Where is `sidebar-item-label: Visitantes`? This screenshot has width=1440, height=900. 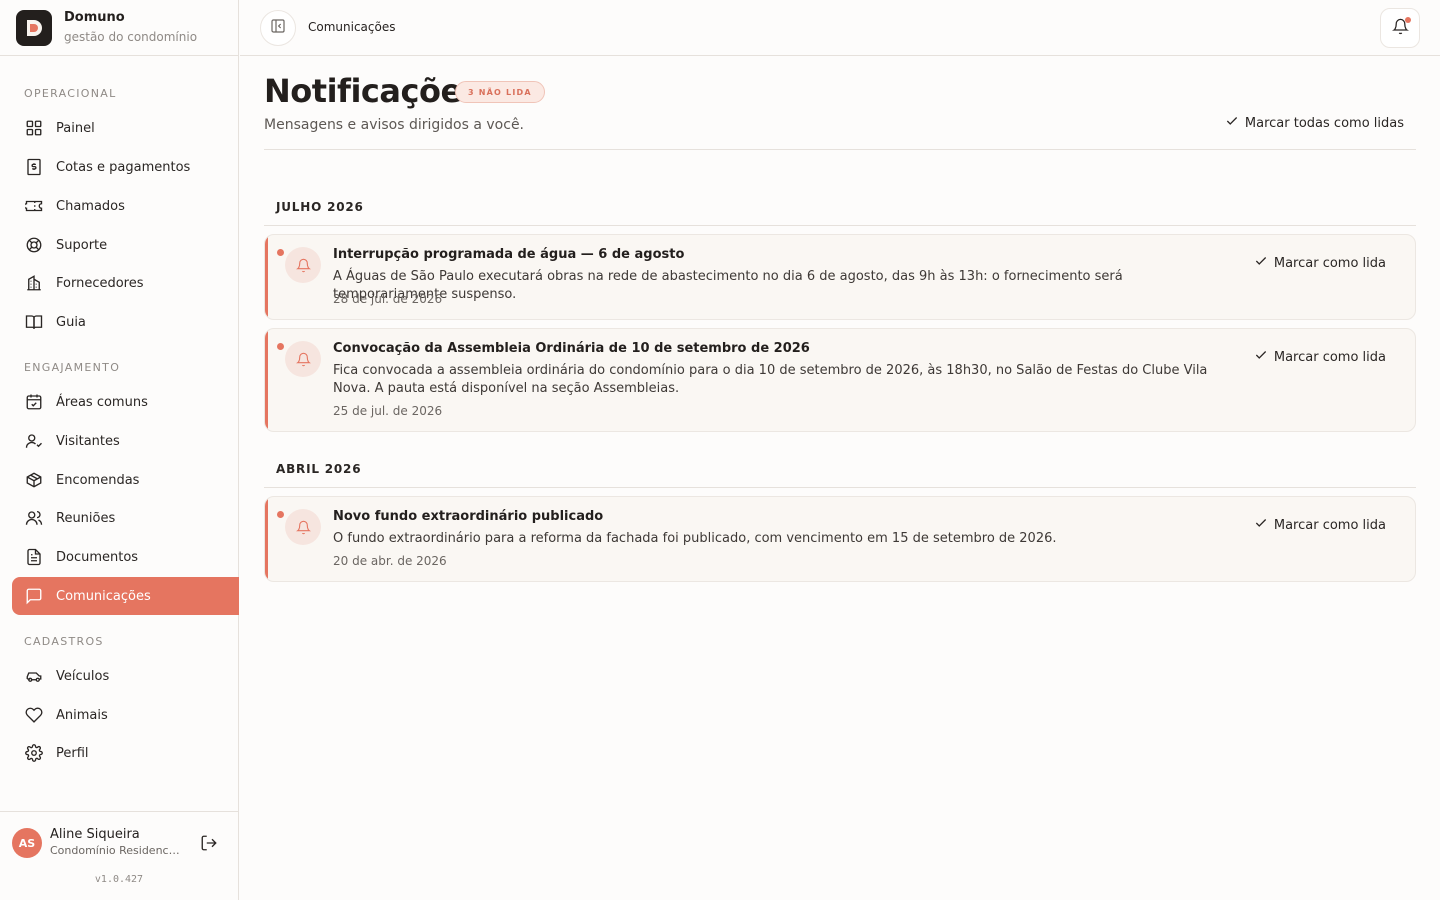 sidebar-item-label: Visitantes is located at coordinates (88, 441).